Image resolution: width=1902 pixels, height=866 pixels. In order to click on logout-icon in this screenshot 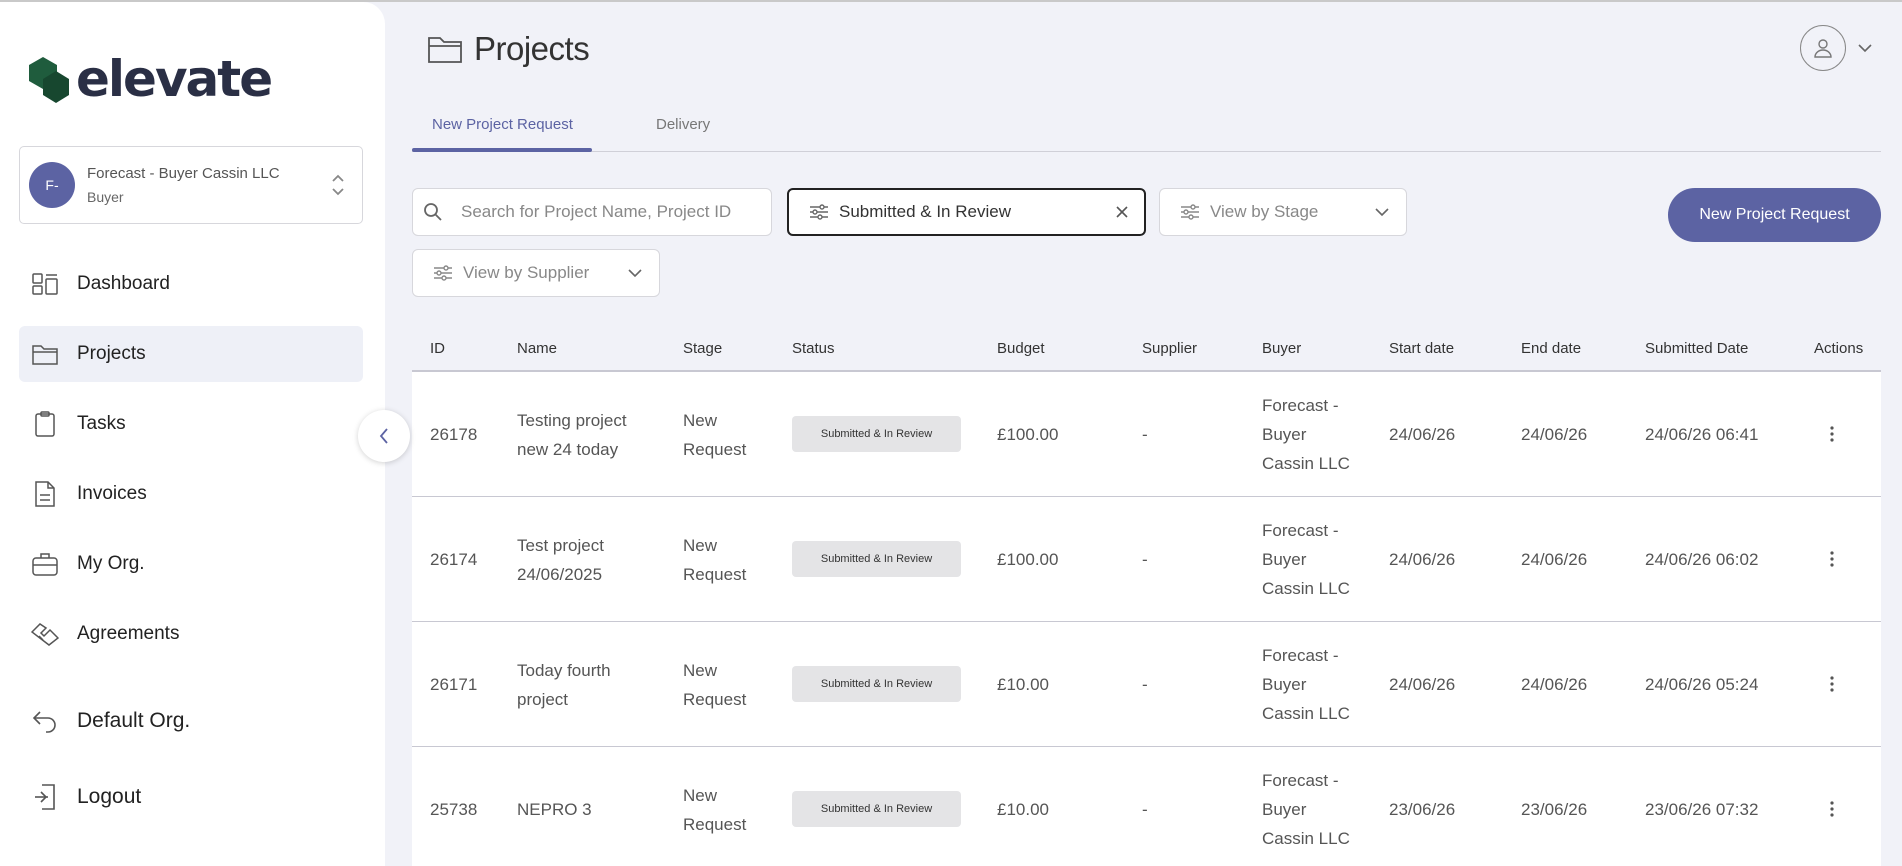, I will do `click(45, 797)`.